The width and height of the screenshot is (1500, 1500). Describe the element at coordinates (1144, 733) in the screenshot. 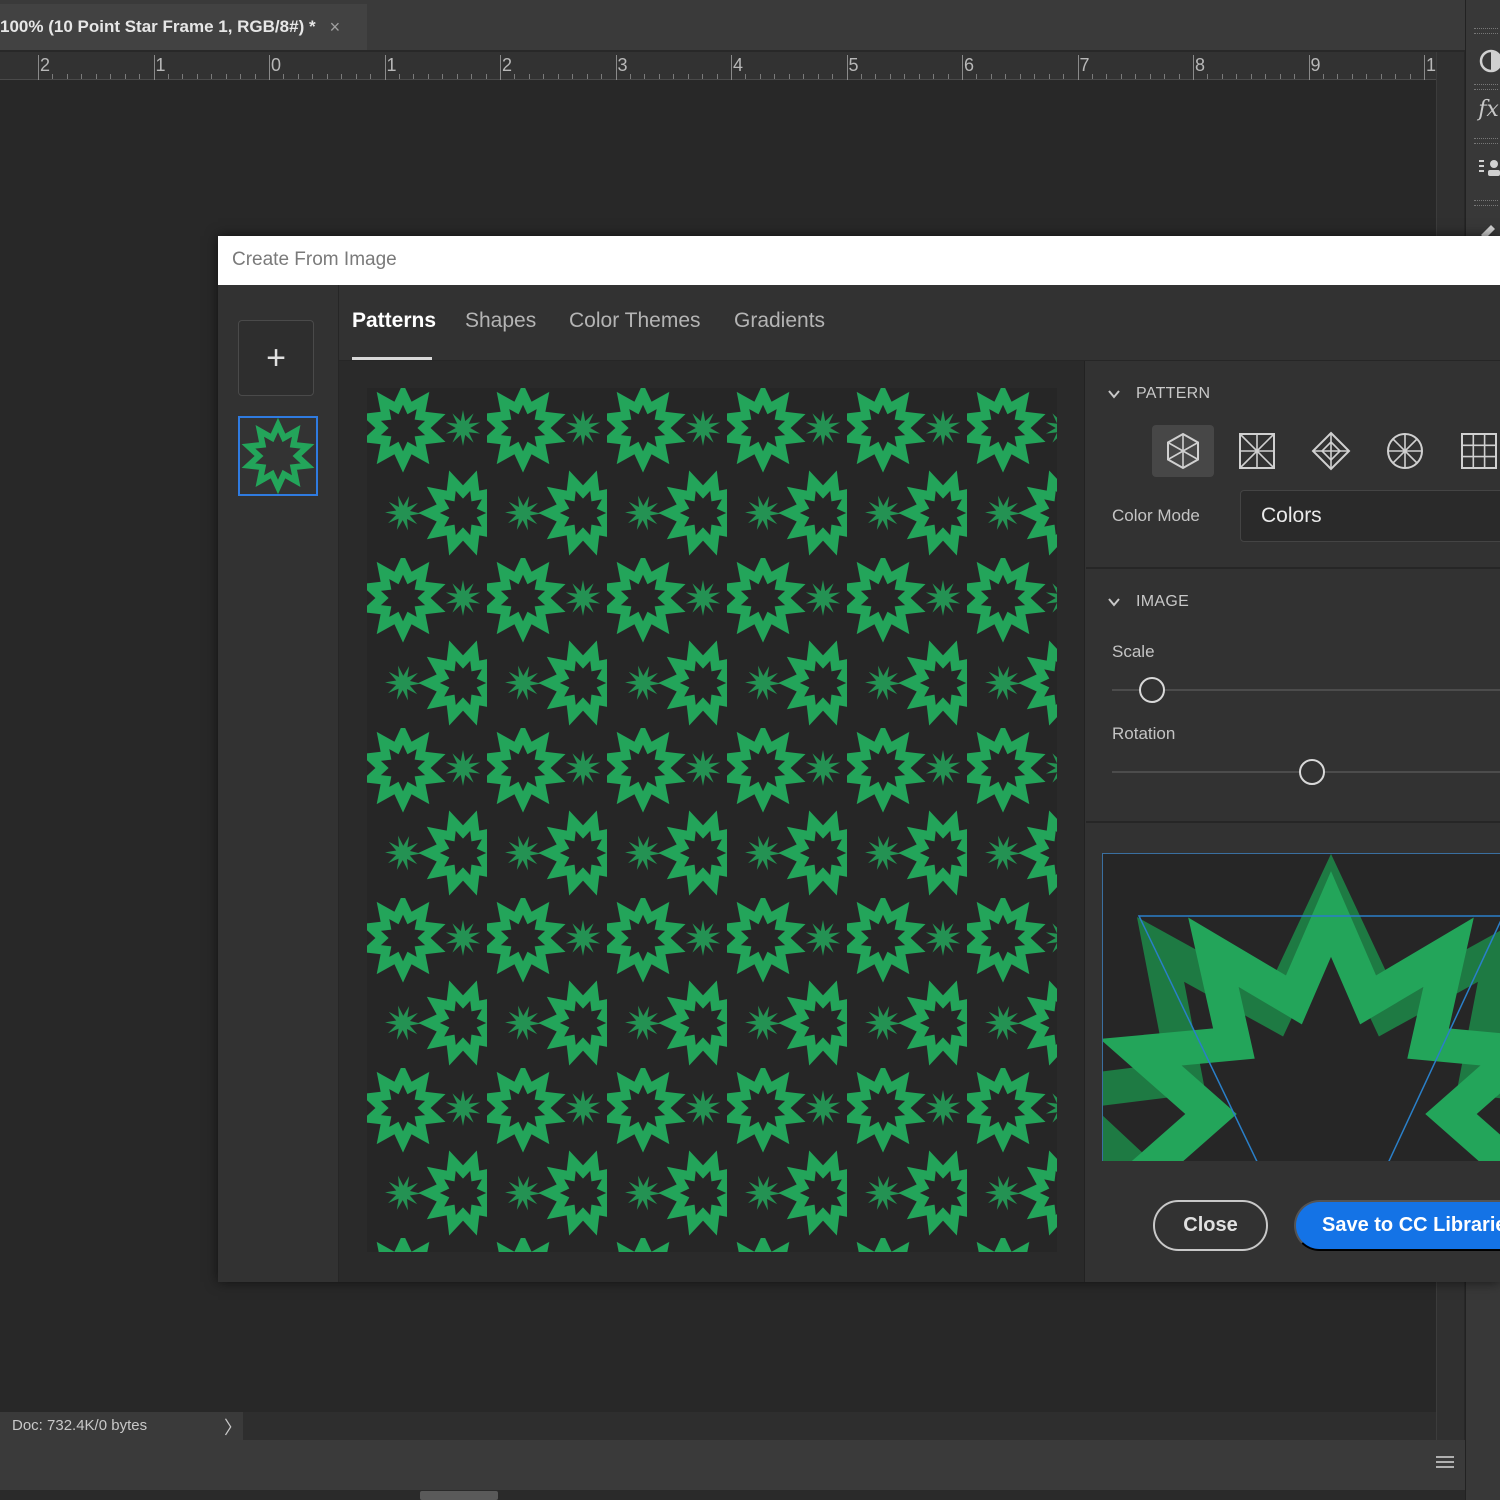

I see `rotation-label: Rotation` at that location.